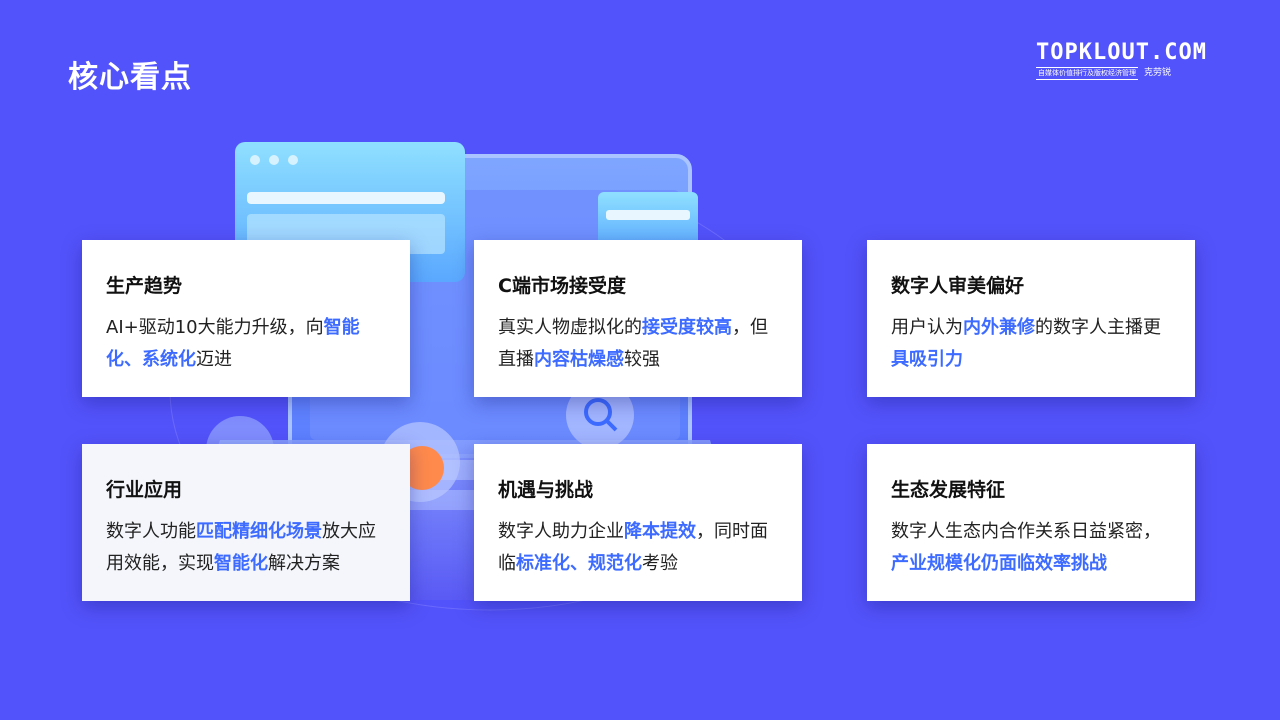 The width and height of the screenshot is (1280, 720). I want to click on card-body: 用户认为内外兼修的数字人主播更具吸引力, so click(1026, 343).